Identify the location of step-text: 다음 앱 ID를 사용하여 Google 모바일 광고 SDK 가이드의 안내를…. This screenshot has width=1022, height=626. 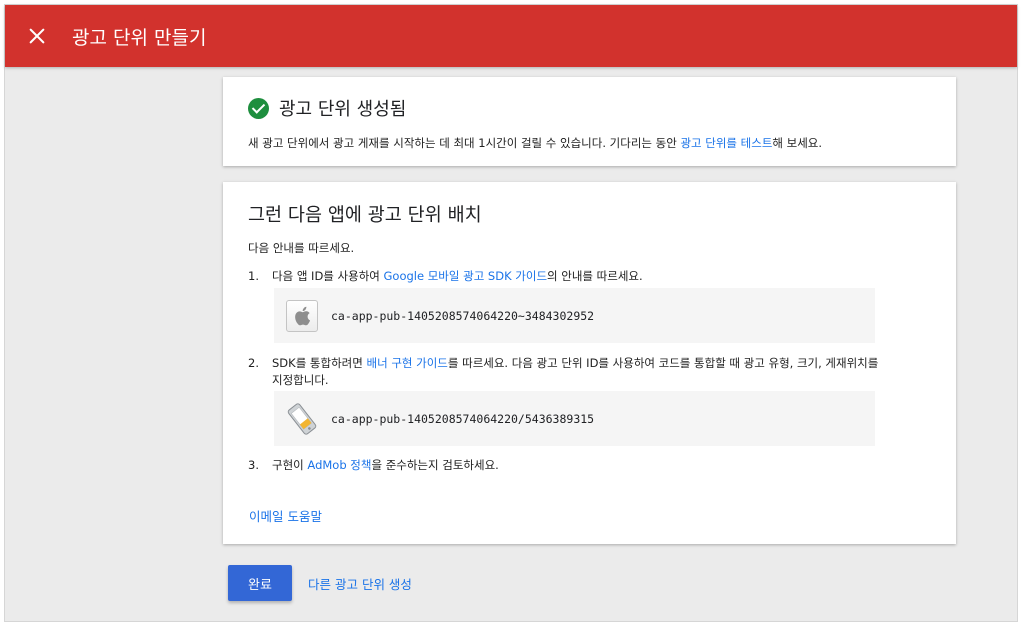
(578, 276).